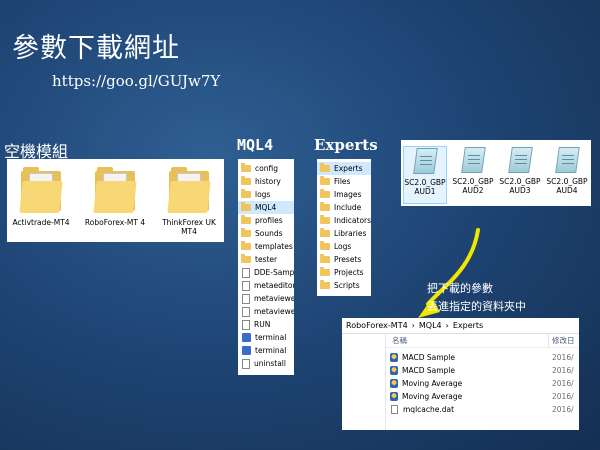  What do you see at coordinates (561, 340) in the screenshot?
I see `date-column-header: 修改日` at bounding box center [561, 340].